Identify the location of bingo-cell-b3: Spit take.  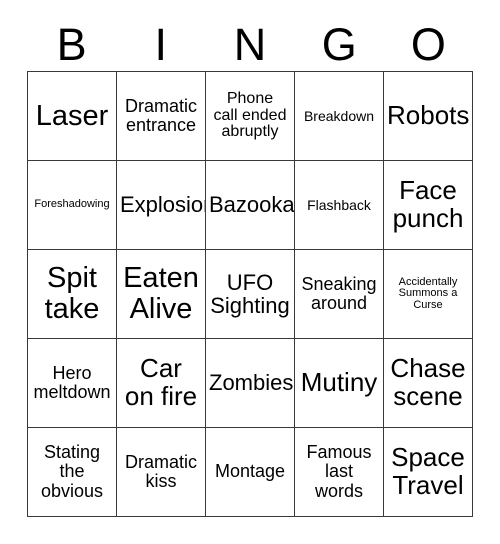
(72, 294).